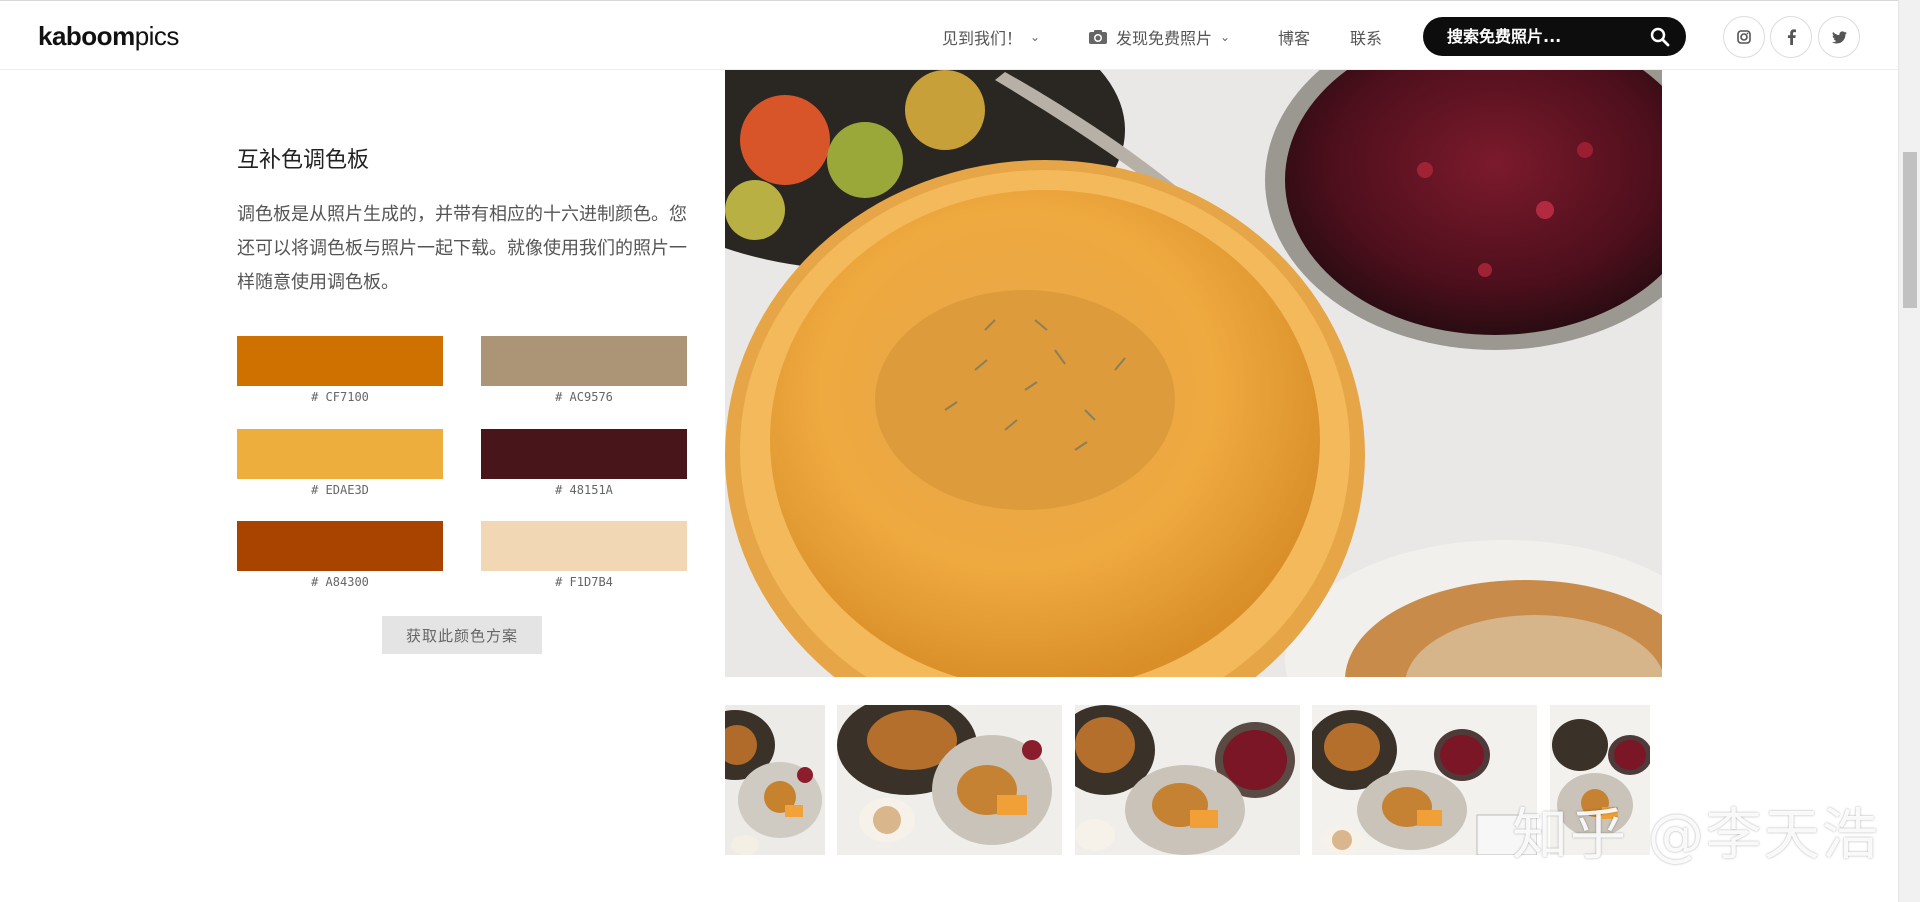 The width and height of the screenshot is (1920, 902). Describe the element at coordinates (1547, 36) in the screenshot. I see `search-input` at that location.